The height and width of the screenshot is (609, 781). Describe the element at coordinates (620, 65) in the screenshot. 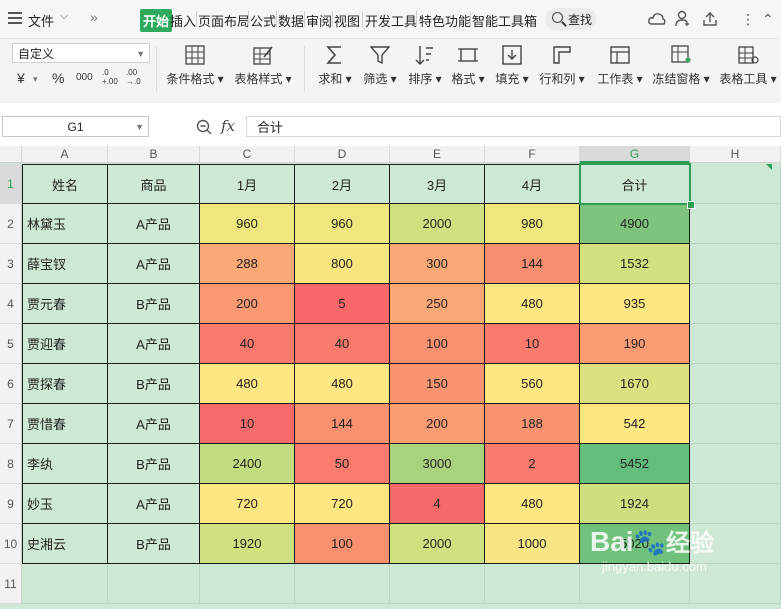

I see `worksheet-button: 工作表 ▾` at that location.